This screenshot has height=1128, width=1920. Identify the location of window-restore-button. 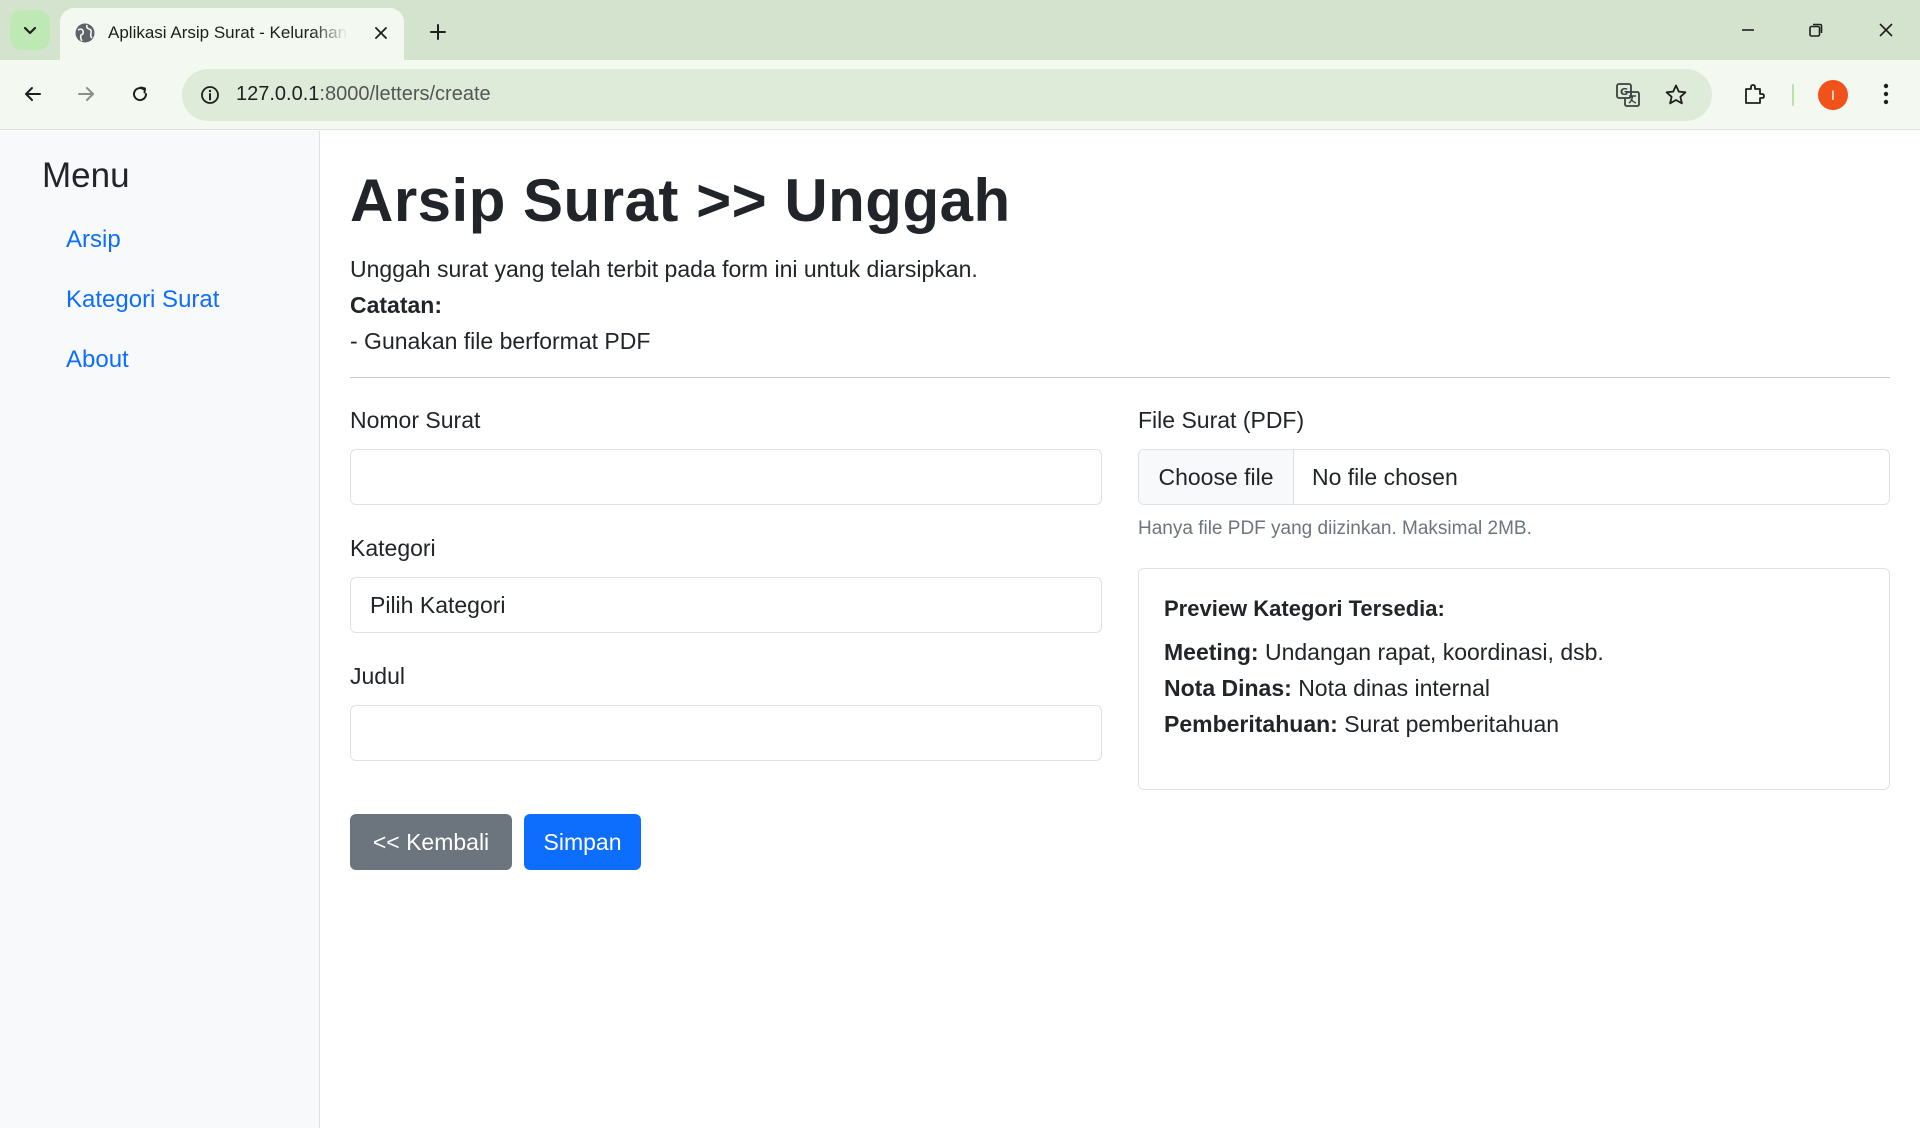
(1816, 30).